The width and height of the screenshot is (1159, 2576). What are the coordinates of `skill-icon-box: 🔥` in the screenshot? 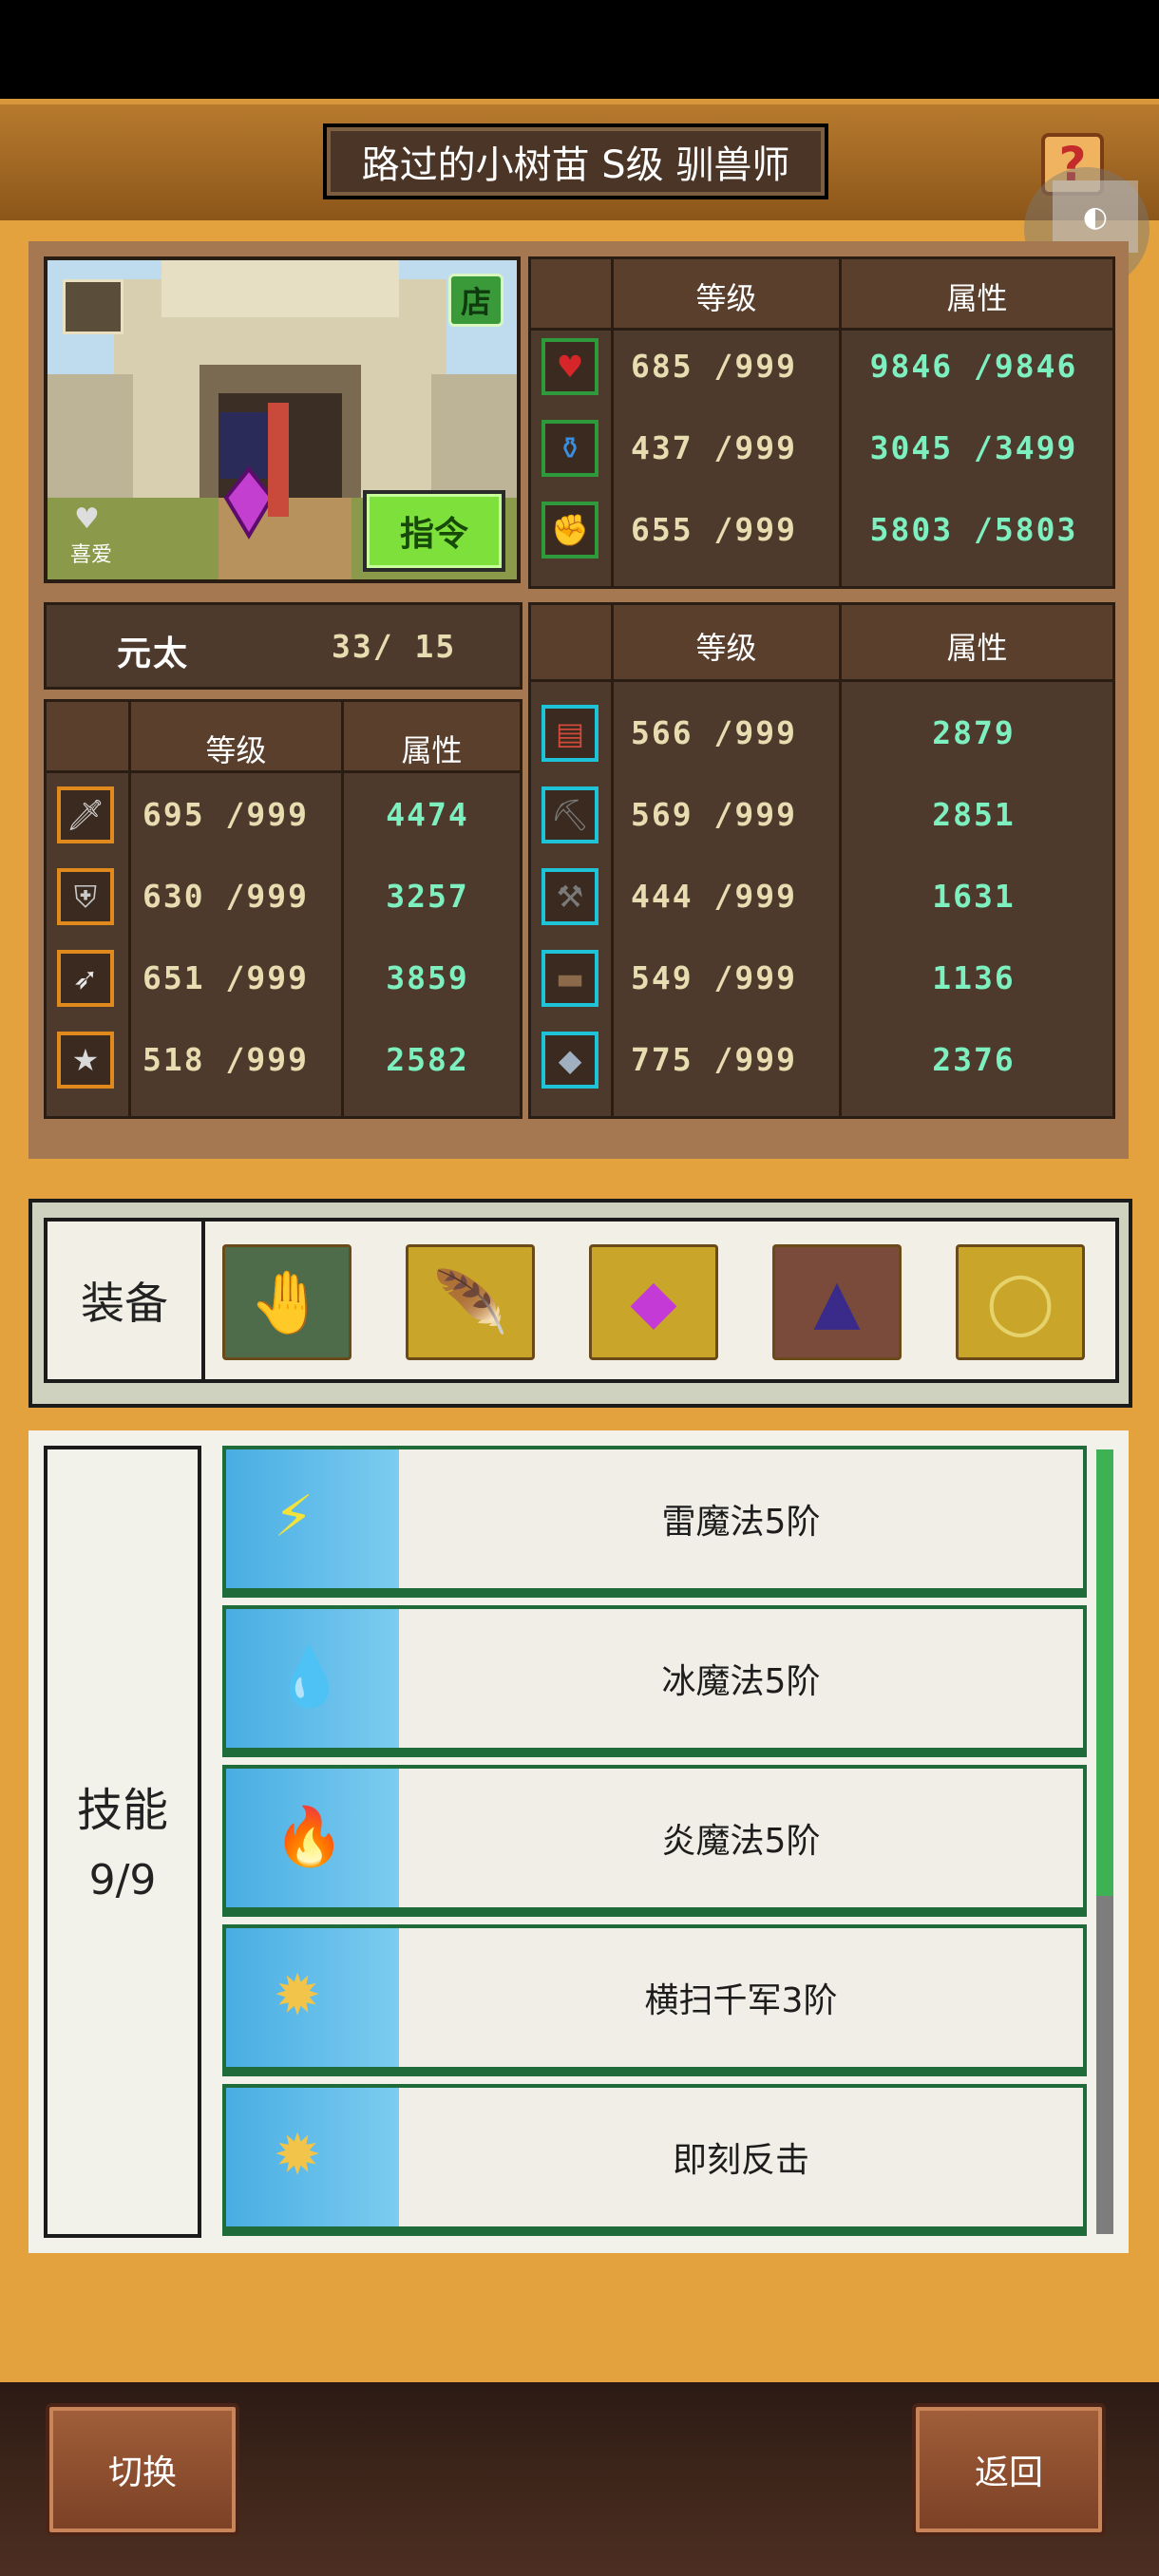 It's located at (312, 1838).